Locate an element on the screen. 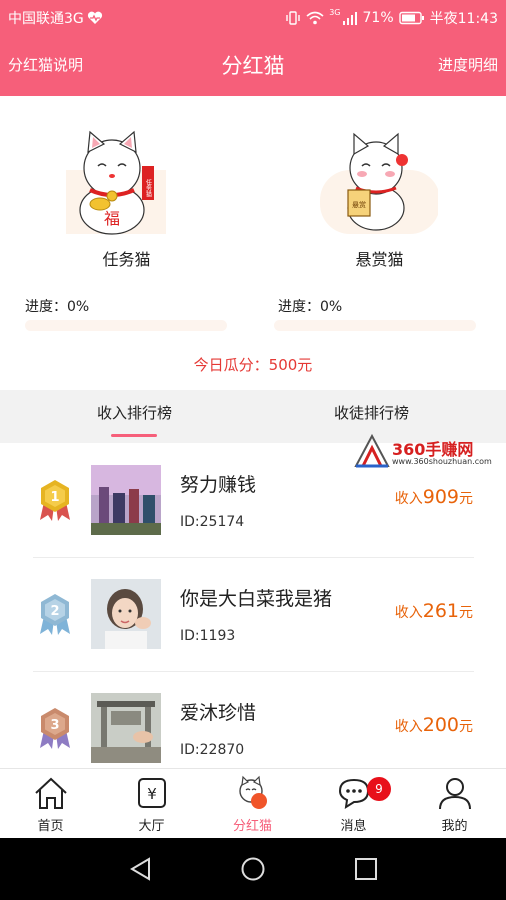  system-nav-bar is located at coordinates (253, 869).